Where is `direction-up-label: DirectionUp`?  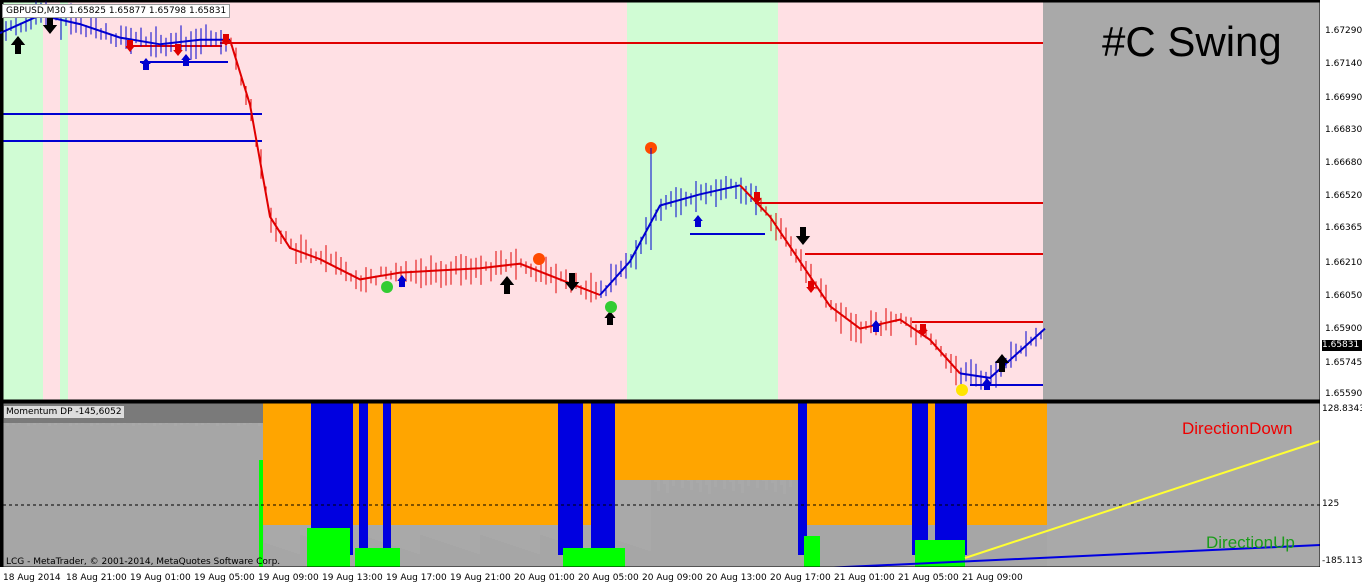
direction-up-label: DirectionUp is located at coordinates (1250, 542).